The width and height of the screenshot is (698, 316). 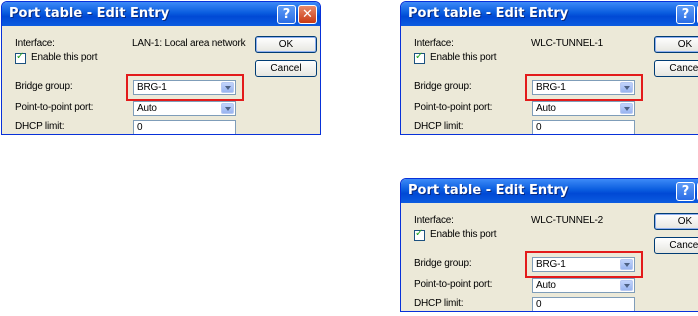 What do you see at coordinates (567, 220) in the screenshot?
I see `interface-value: WLC-TUNNEL-2` at bounding box center [567, 220].